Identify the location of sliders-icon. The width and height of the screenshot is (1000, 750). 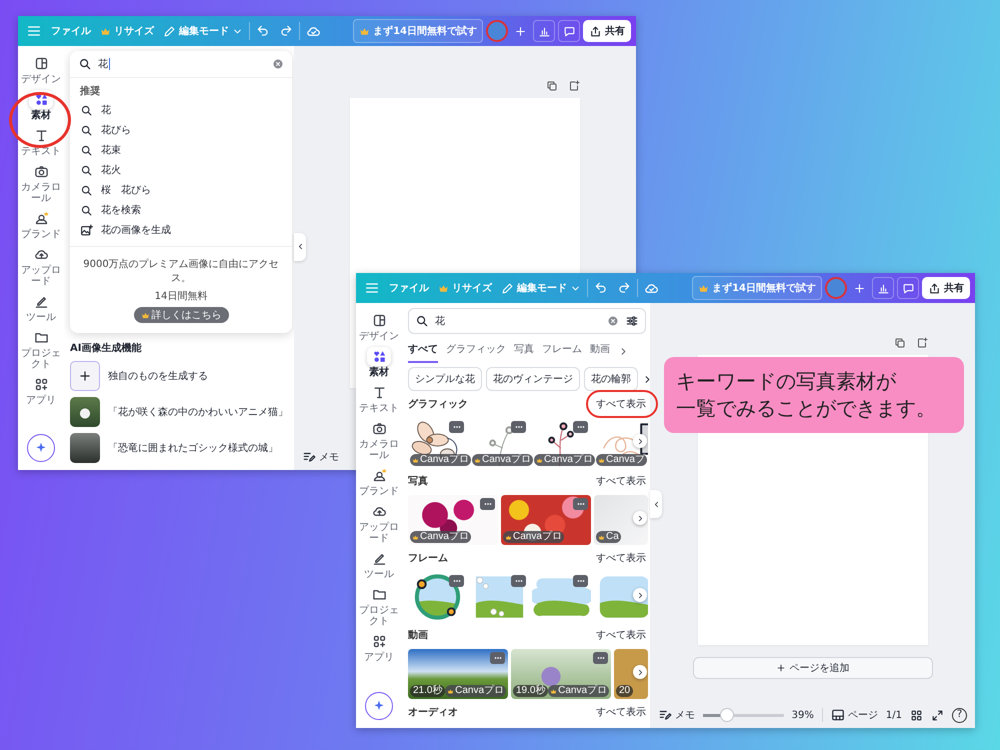
(632, 321).